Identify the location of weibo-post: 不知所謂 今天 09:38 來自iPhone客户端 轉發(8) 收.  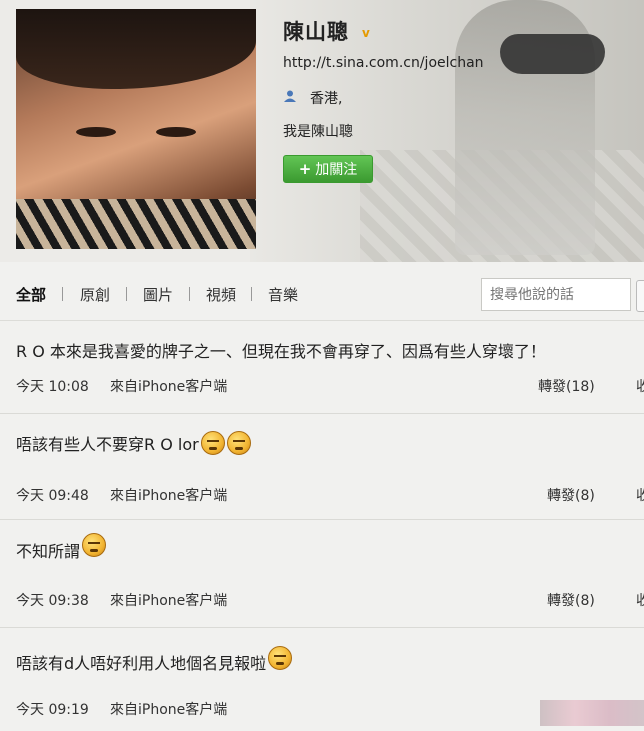
(322, 572).